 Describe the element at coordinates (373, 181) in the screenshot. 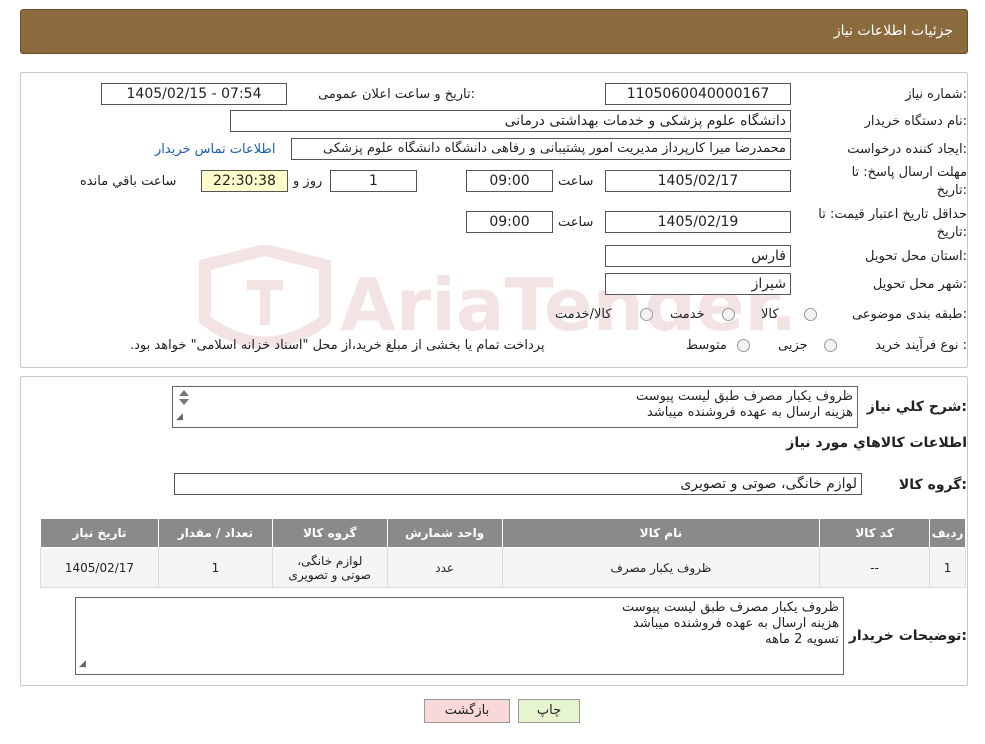

I see `days-field: 1` at that location.